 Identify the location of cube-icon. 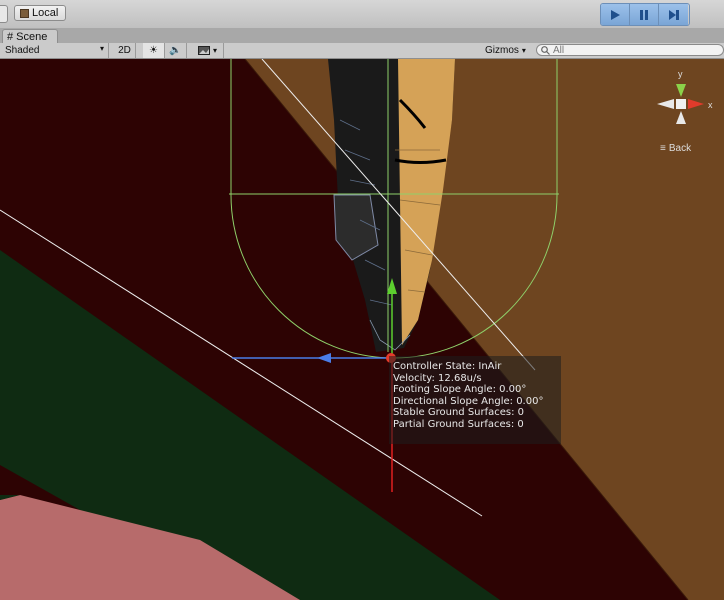
(24, 13).